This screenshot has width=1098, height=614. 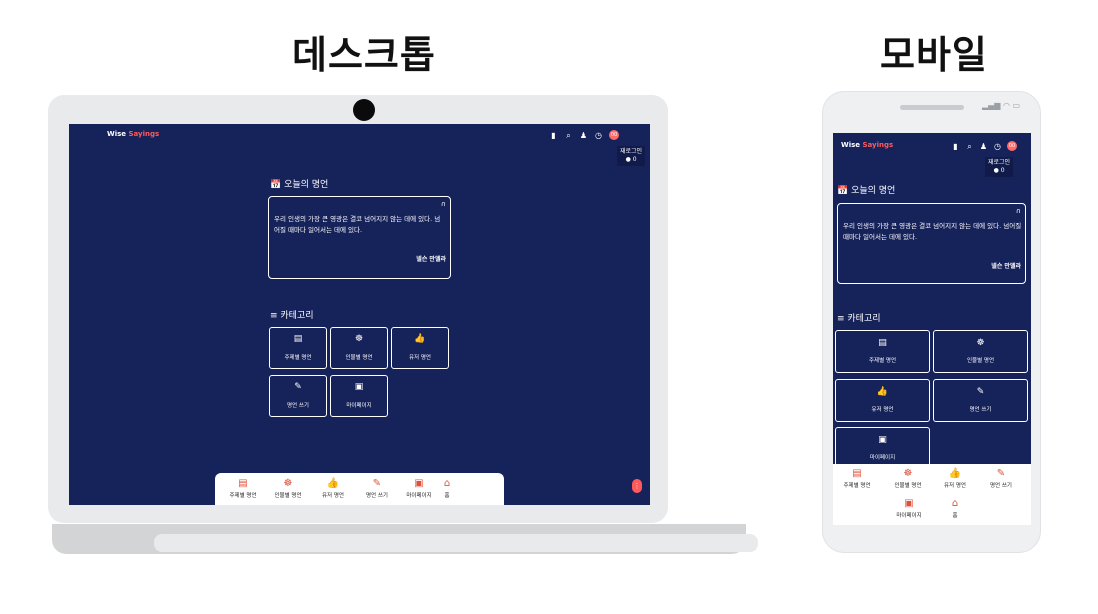 I want to click on mobile-heading: 모바일, so click(x=934, y=55).